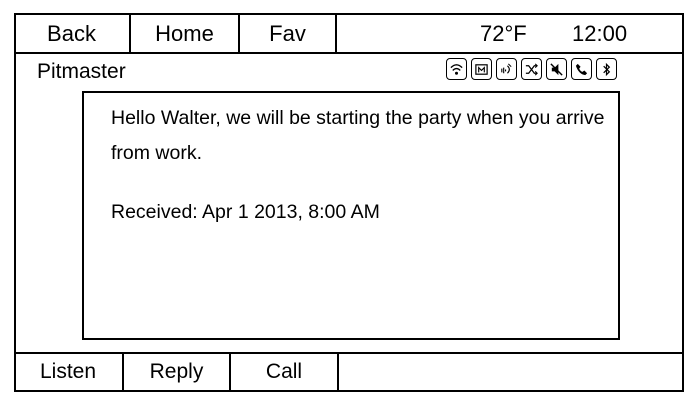  I want to click on fav-button-label: Fav, so click(287, 33).